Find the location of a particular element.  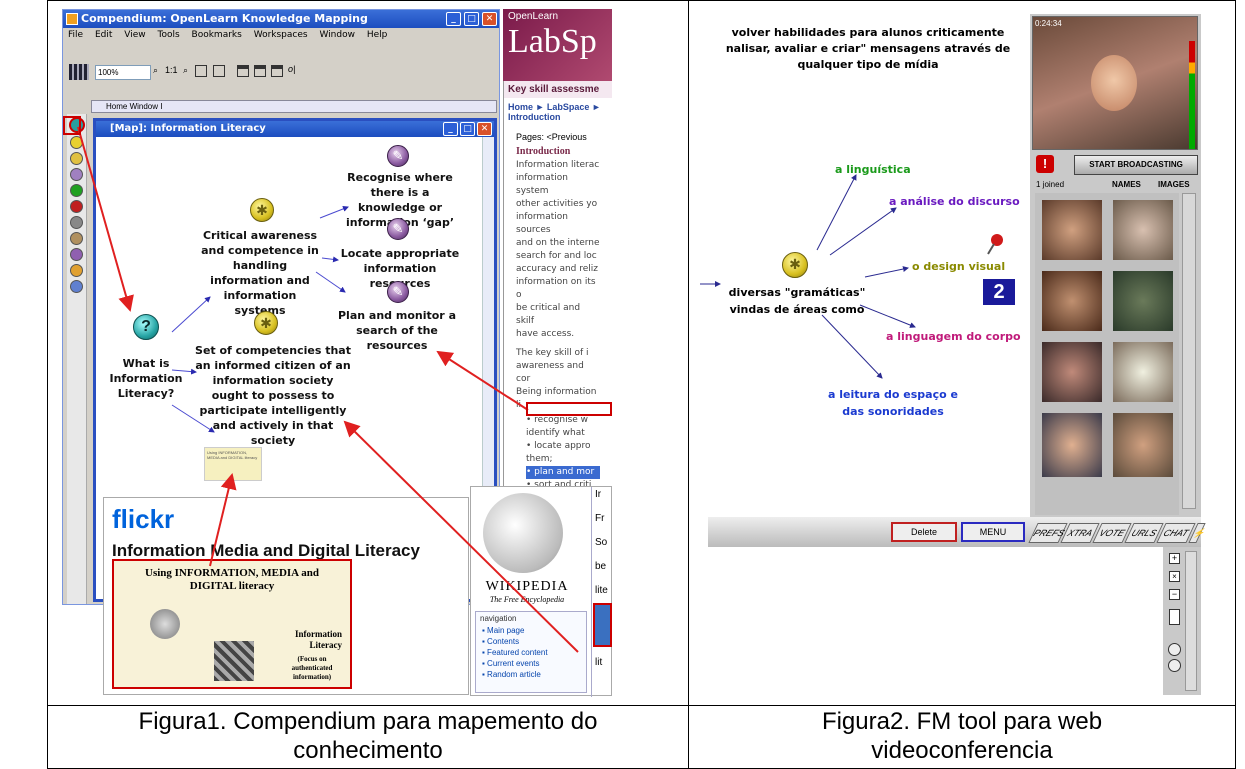

text-icon is located at coordinates (1174, 617).